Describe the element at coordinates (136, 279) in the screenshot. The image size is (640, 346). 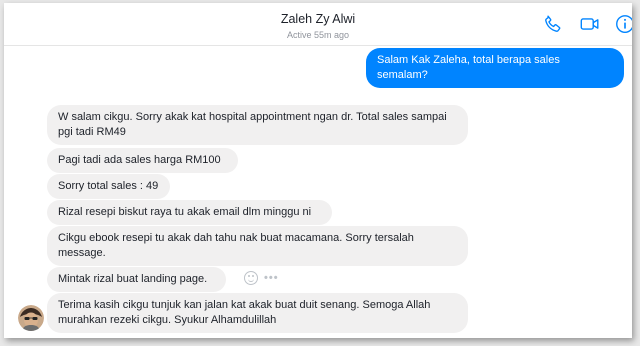
I see `incoming-message: Mintak rizal buat landing page.` at that location.